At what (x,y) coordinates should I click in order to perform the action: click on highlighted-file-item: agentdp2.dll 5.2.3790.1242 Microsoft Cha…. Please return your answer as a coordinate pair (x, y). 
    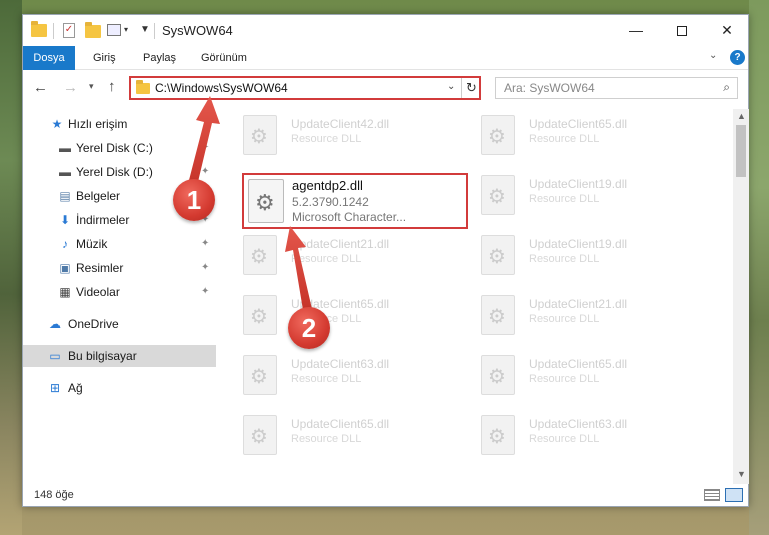
    Looking at the image, I should click on (355, 201).